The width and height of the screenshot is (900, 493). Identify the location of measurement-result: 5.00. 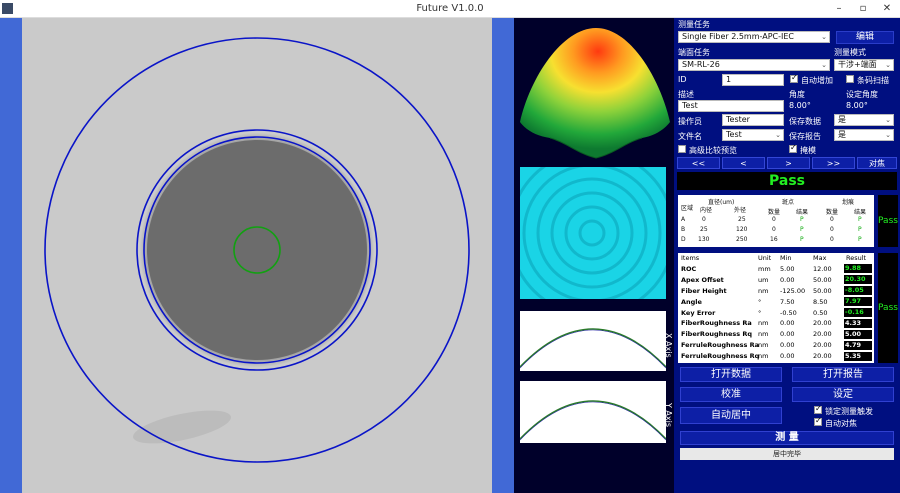
(858, 334).